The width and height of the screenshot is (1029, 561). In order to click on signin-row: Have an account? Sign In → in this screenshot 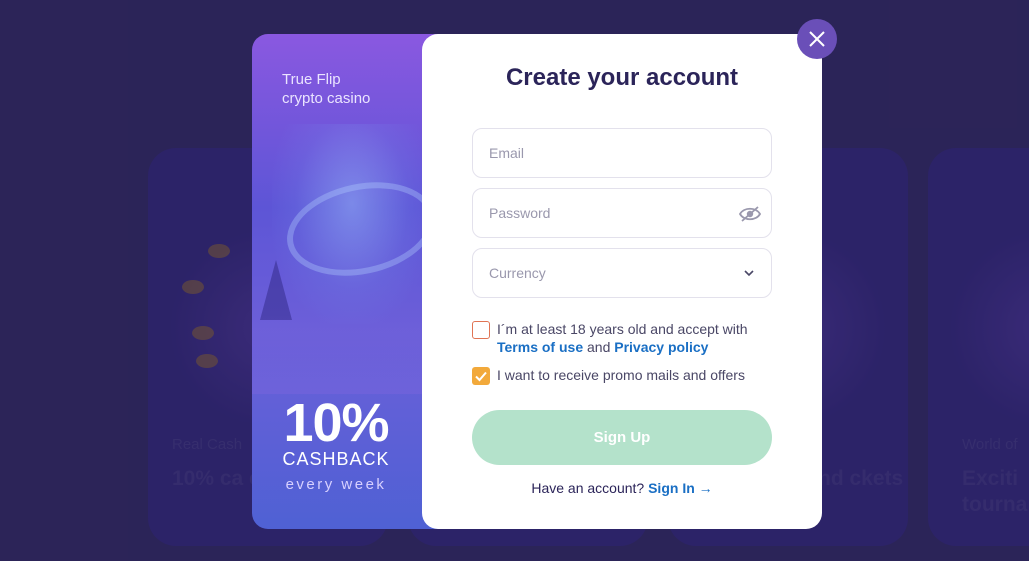, I will do `click(622, 488)`.